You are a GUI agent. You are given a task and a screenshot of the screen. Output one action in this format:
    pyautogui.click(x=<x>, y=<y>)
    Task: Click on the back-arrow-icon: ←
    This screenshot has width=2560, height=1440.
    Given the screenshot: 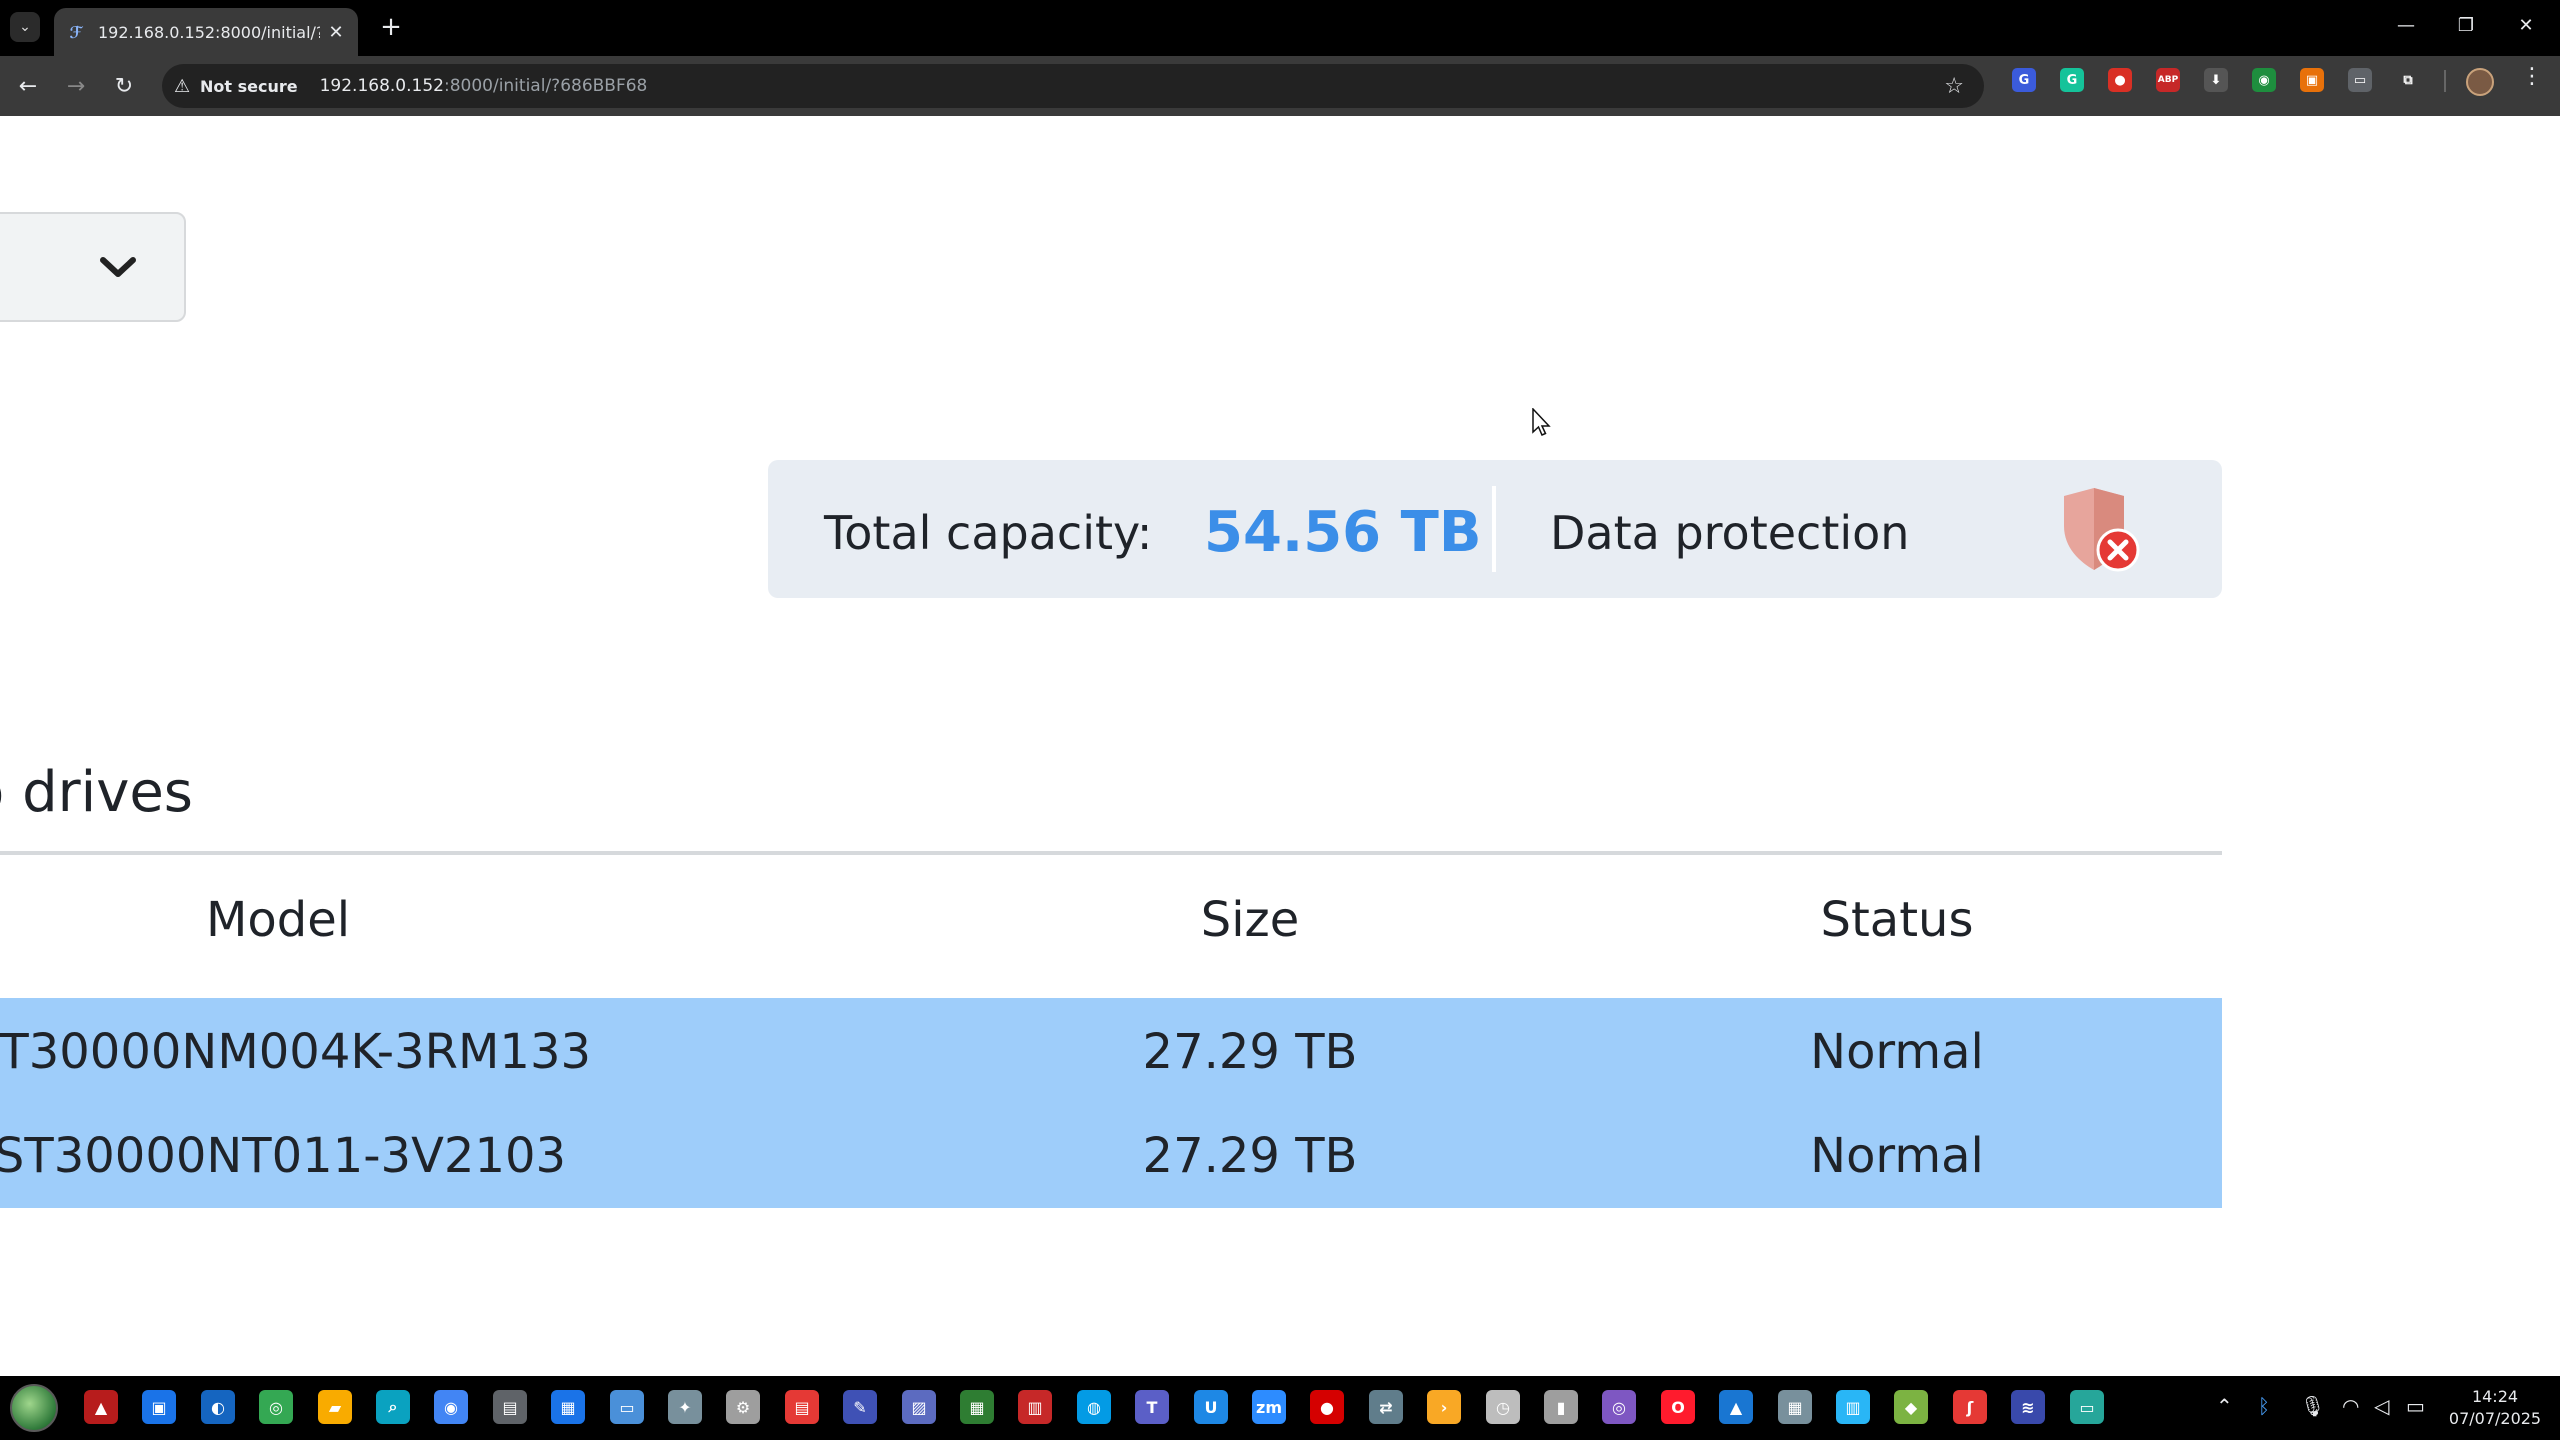 What is the action you would take?
    pyautogui.click(x=28, y=86)
    